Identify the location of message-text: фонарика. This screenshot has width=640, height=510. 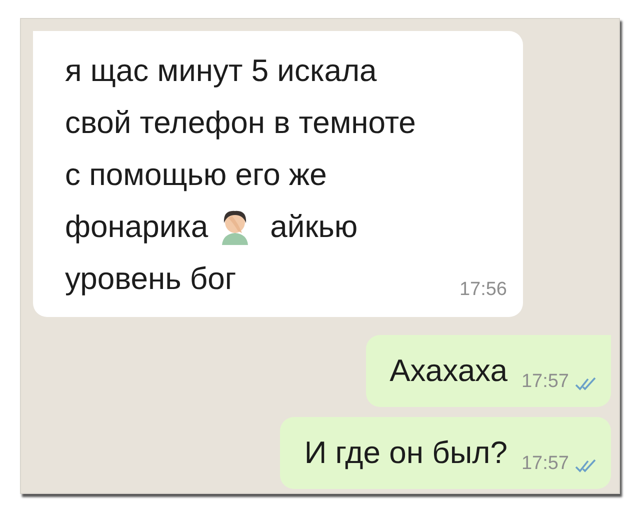
(136, 227).